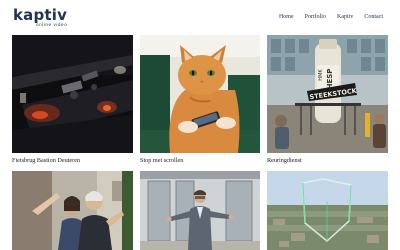 The width and height of the screenshot is (400, 250). Describe the element at coordinates (330, 79) in the screenshot. I see `bottle-label-text: HESP` at that location.